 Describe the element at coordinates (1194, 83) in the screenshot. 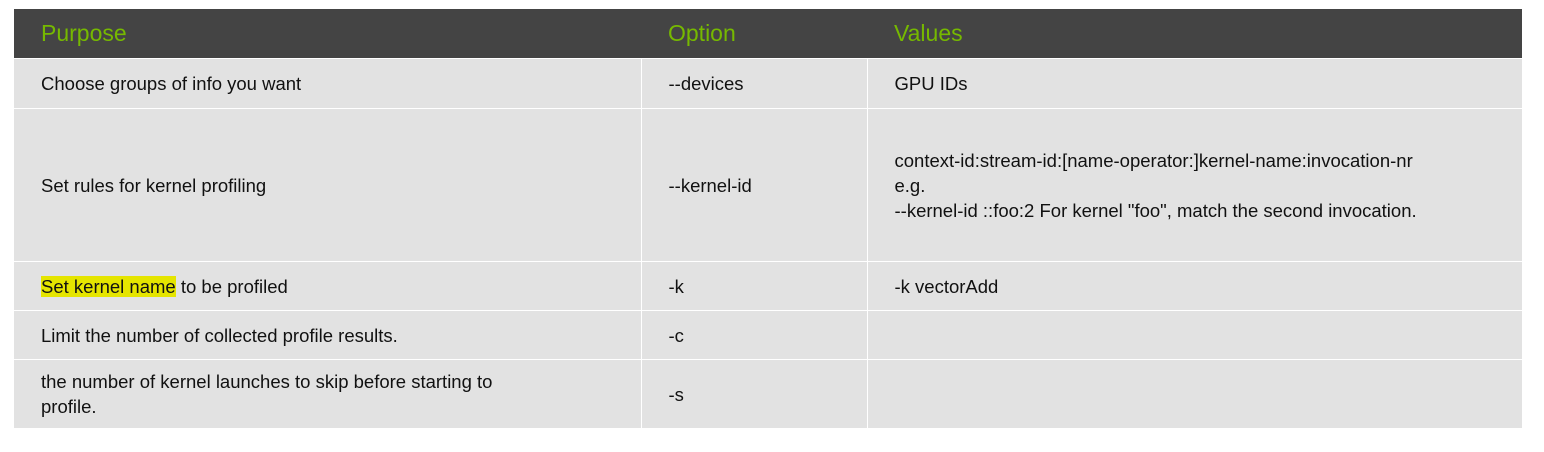

I see `value-cell: GPU IDs` at that location.